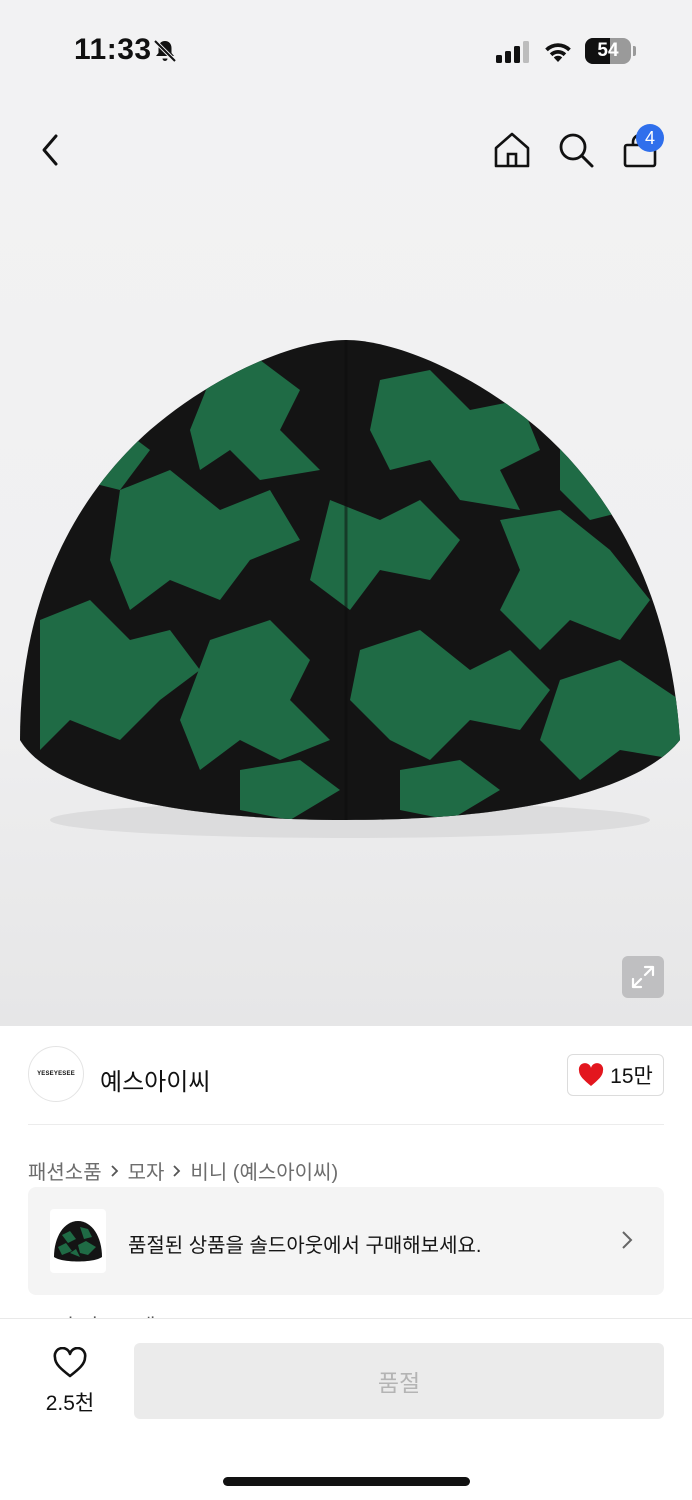 This screenshot has height=1500, width=692. I want to click on search-icon, so click(576, 150).